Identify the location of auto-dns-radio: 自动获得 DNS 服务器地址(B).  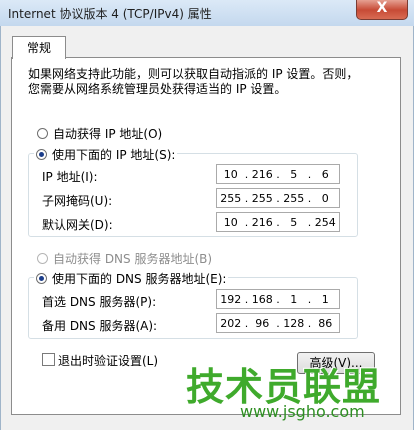
(124, 258).